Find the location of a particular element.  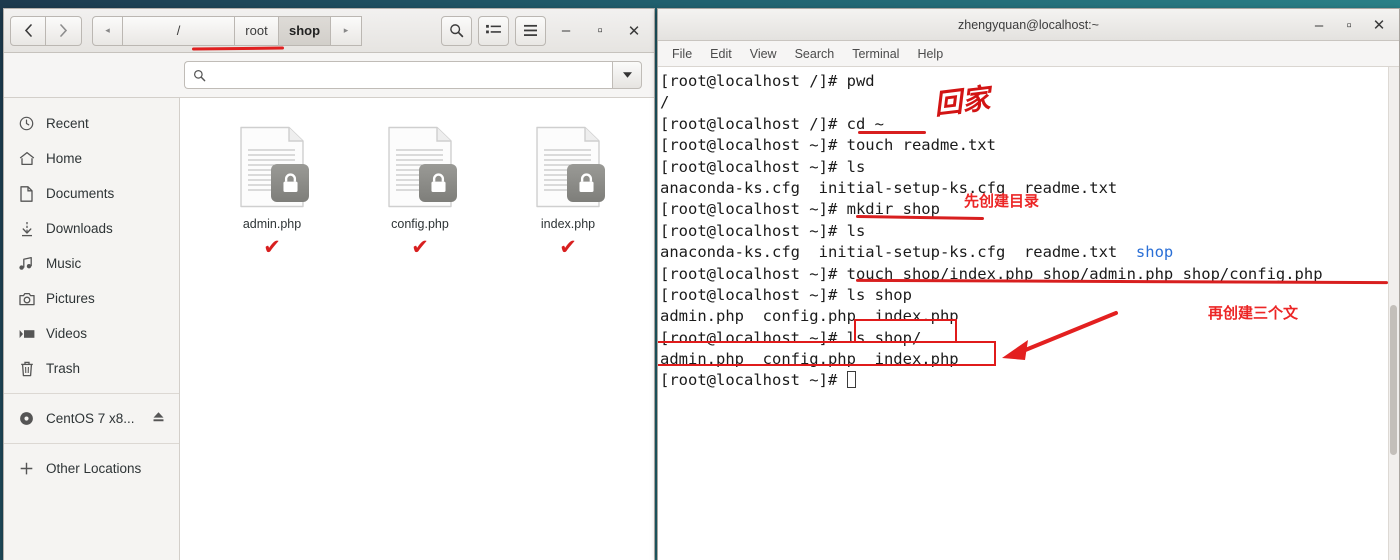

video-icon is located at coordinates (26, 333).